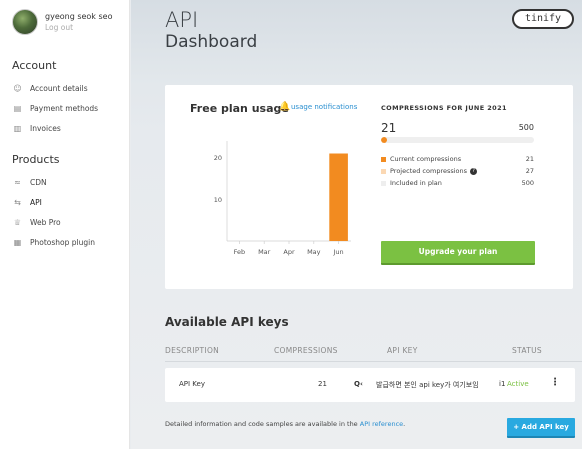 This screenshot has height=449, width=582. What do you see at coordinates (27, 202) in the screenshot?
I see `sidebar-item-api: ⇆ API` at bounding box center [27, 202].